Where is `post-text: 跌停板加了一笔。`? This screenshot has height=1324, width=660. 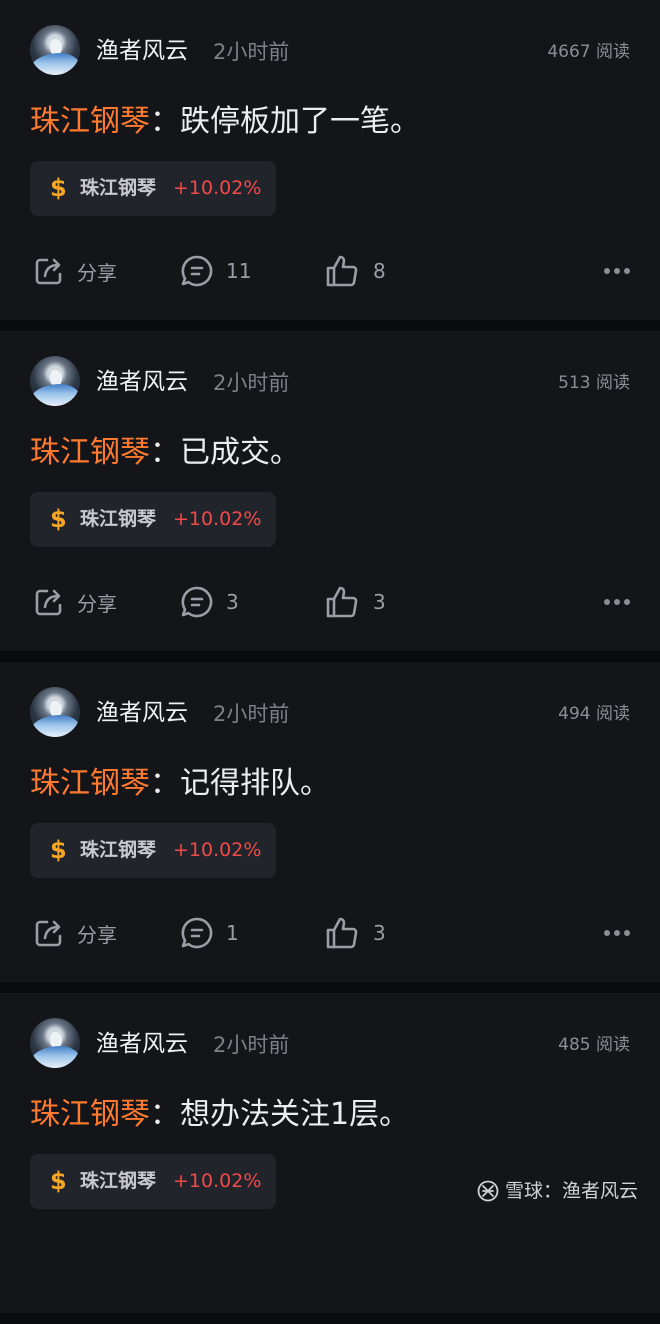
post-text: 跌停板加了一笔。 is located at coordinates (300, 121).